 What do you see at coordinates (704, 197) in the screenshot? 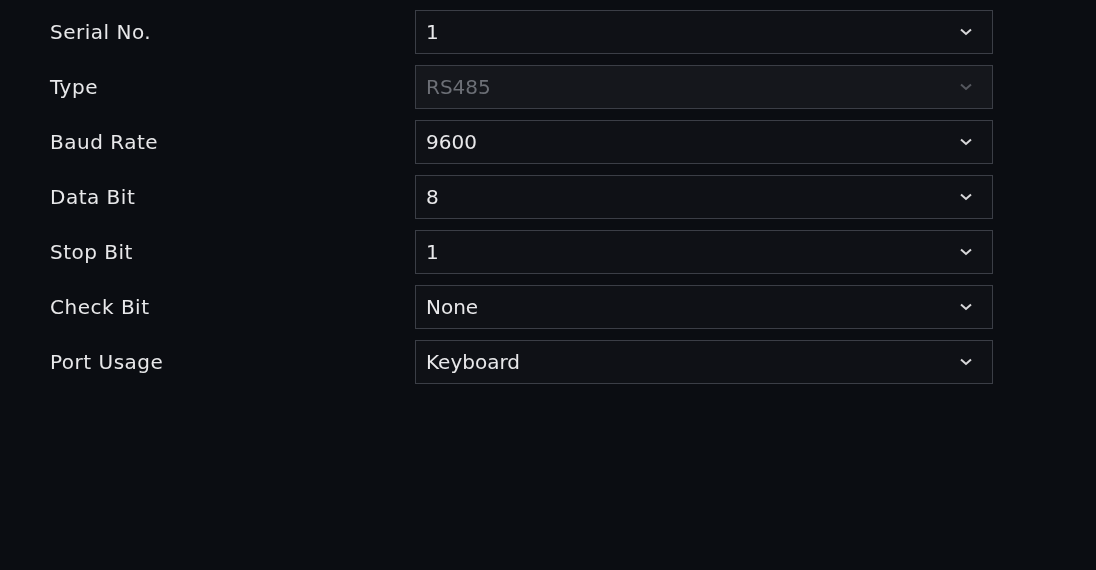
I see `dropdown-field: 8` at bounding box center [704, 197].